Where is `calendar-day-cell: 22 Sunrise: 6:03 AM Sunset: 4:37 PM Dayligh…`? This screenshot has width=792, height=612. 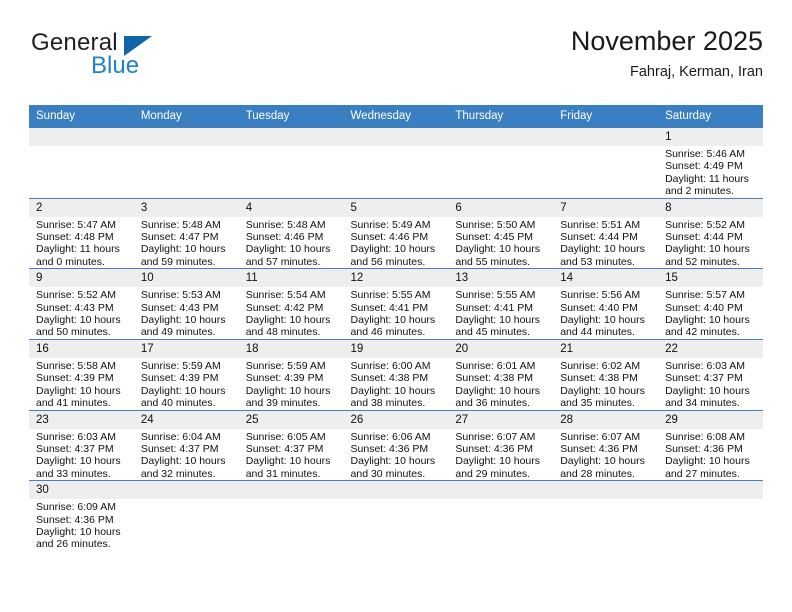 calendar-day-cell: 22 Sunrise: 6:03 AM Sunset: 4:37 PM Dayligh… is located at coordinates (710, 374).